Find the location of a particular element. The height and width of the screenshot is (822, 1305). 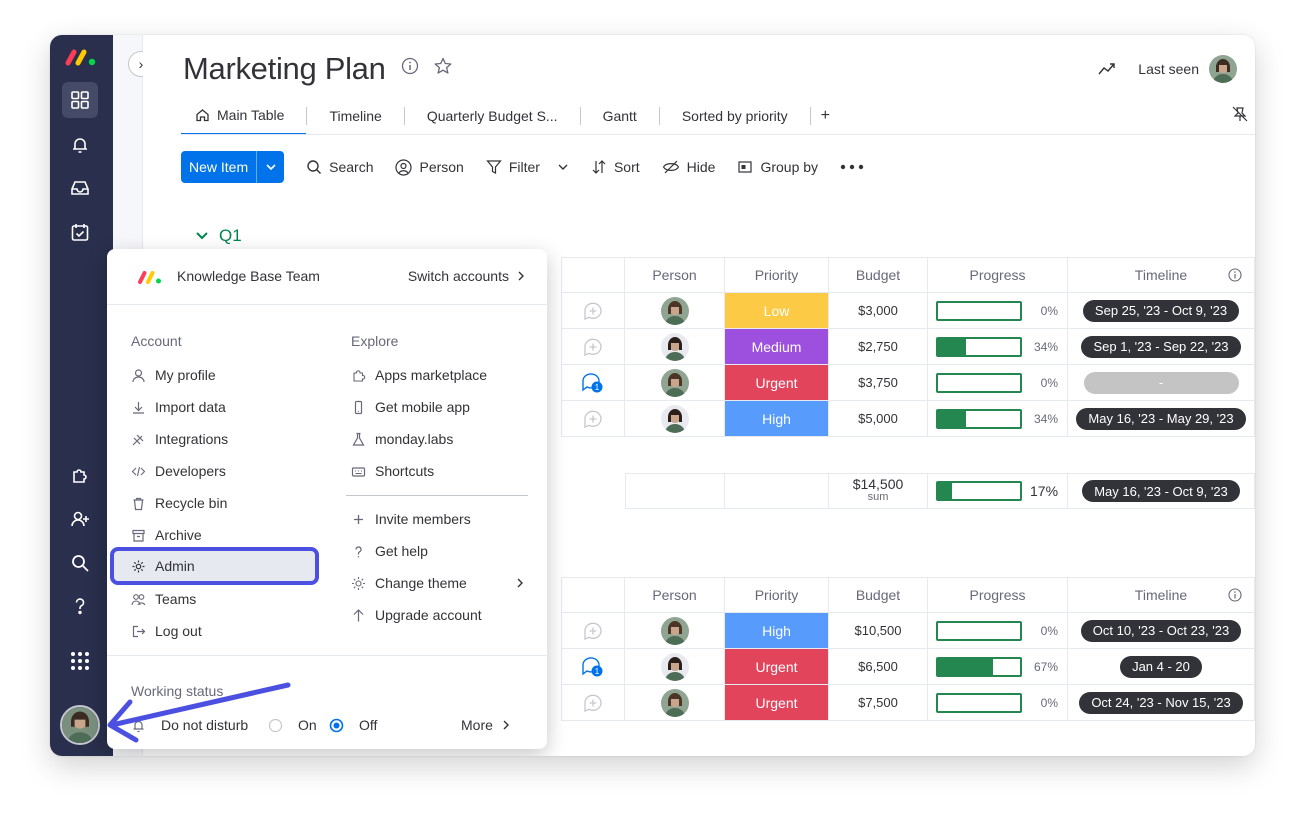

menu-item-admin: Admin is located at coordinates (163, 566).